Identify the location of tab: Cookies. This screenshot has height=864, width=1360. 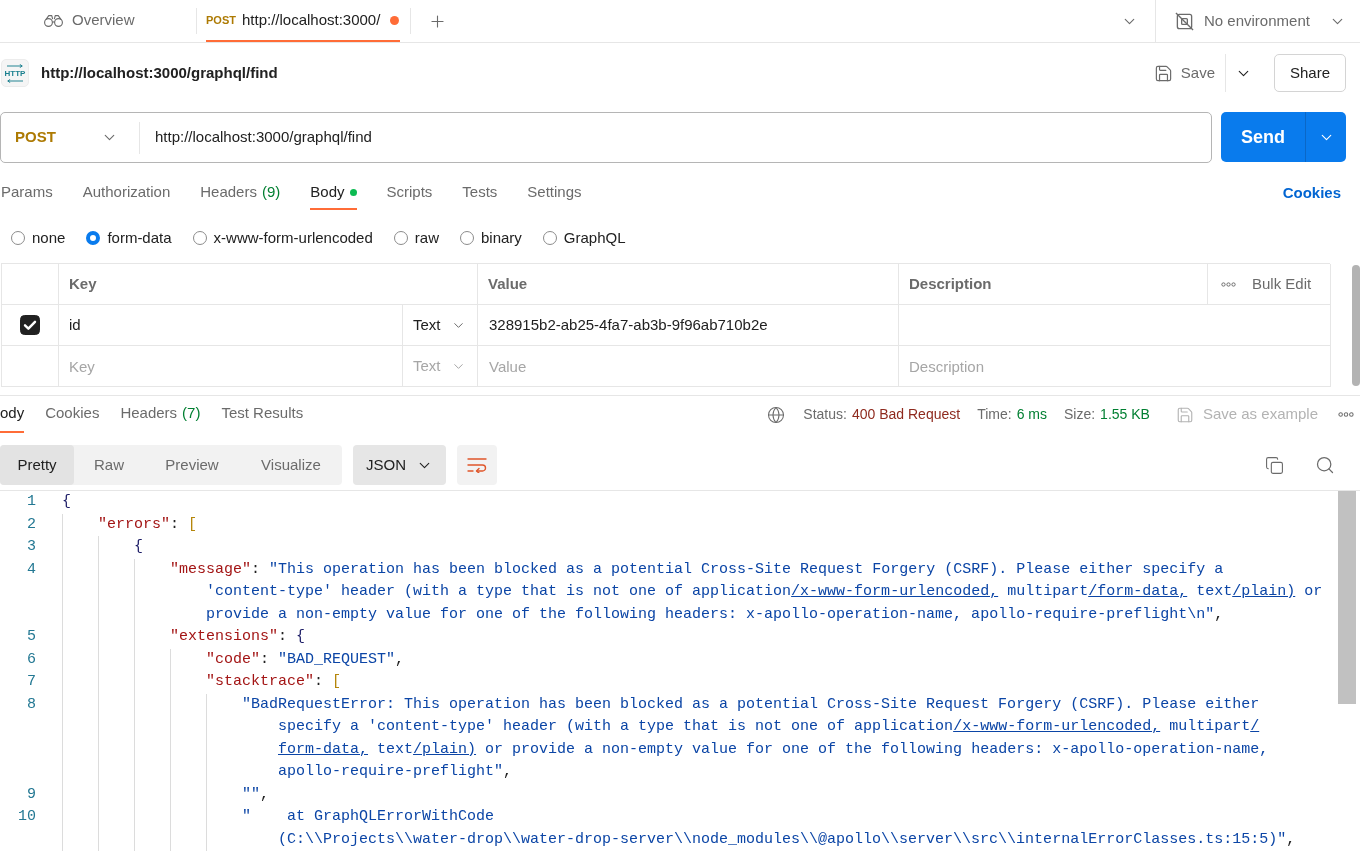
(72, 414).